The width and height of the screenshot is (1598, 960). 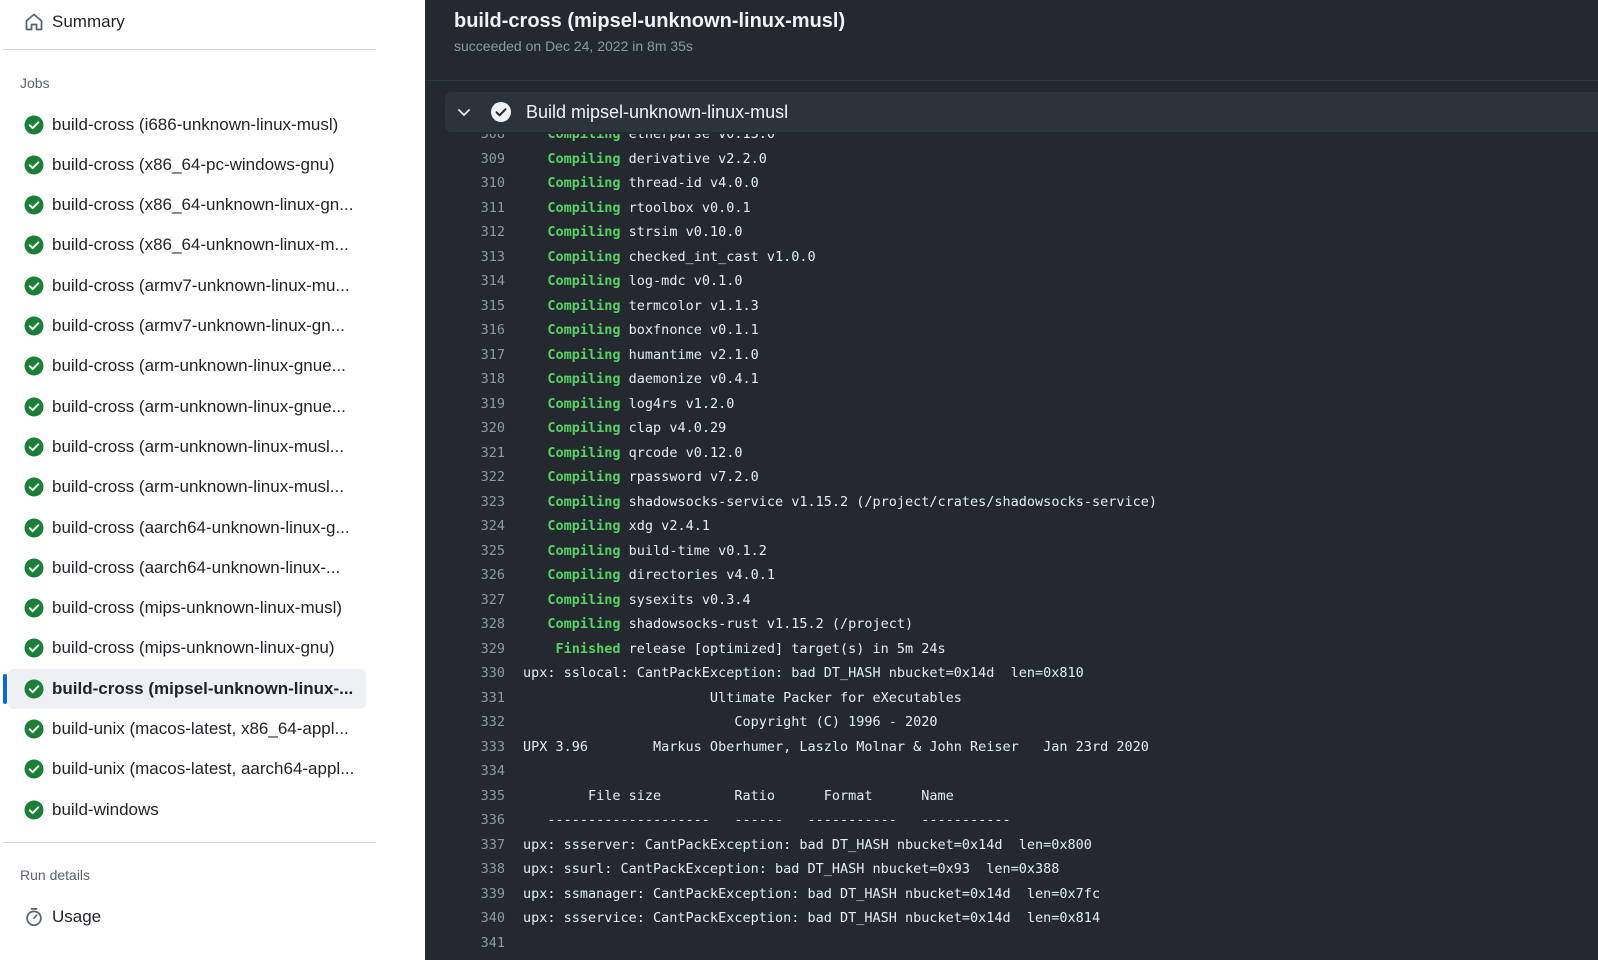 I want to click on line-number: 324, so click(x=465, y=526).